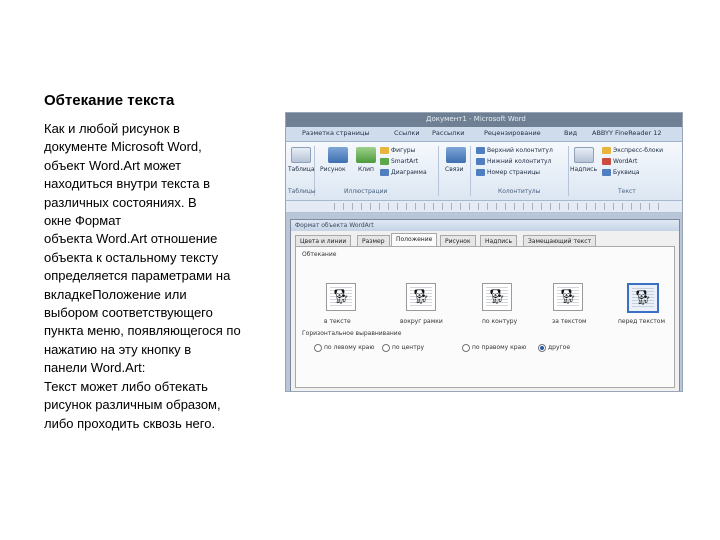 This screenshot has height=540, width=720. What do you see at coordinates (318, 348) in the screenshot?
I see `align-radio-left` at bounding box center [318, 348].